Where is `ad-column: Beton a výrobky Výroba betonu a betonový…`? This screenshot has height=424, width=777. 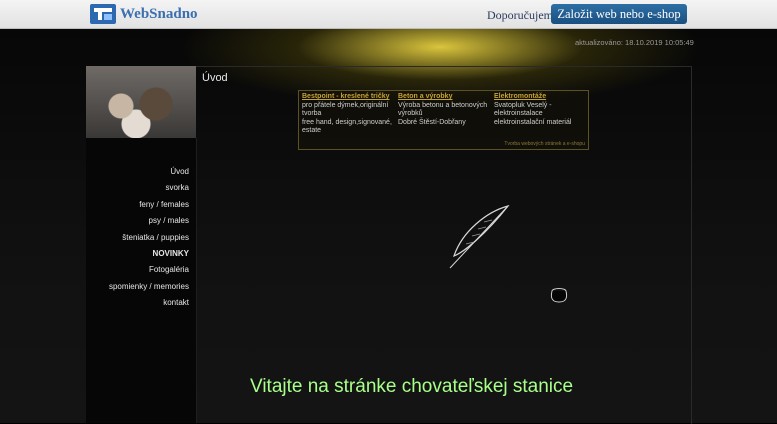 ad-column: Beton a výrobky Výroba betonu a betonový… is located at coordinates (445, 110).